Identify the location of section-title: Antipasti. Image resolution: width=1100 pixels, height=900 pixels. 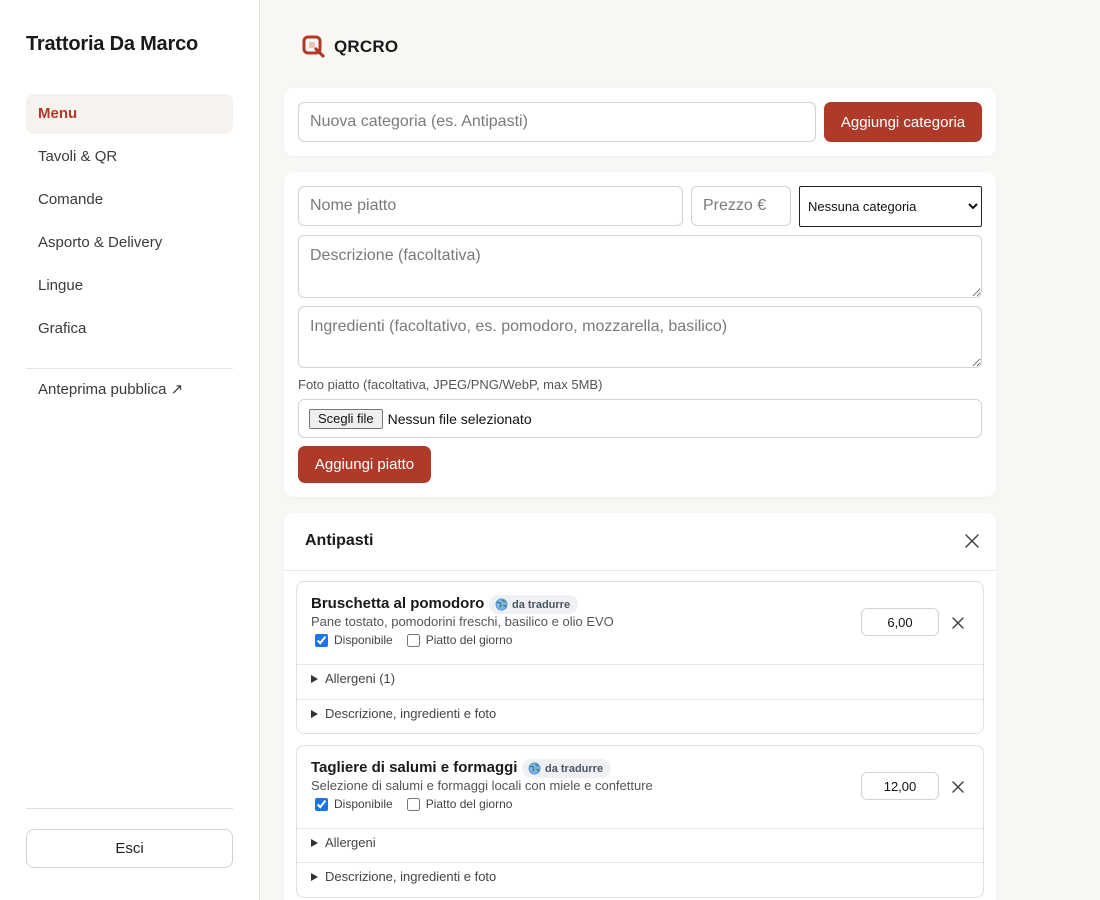
(339, 540).